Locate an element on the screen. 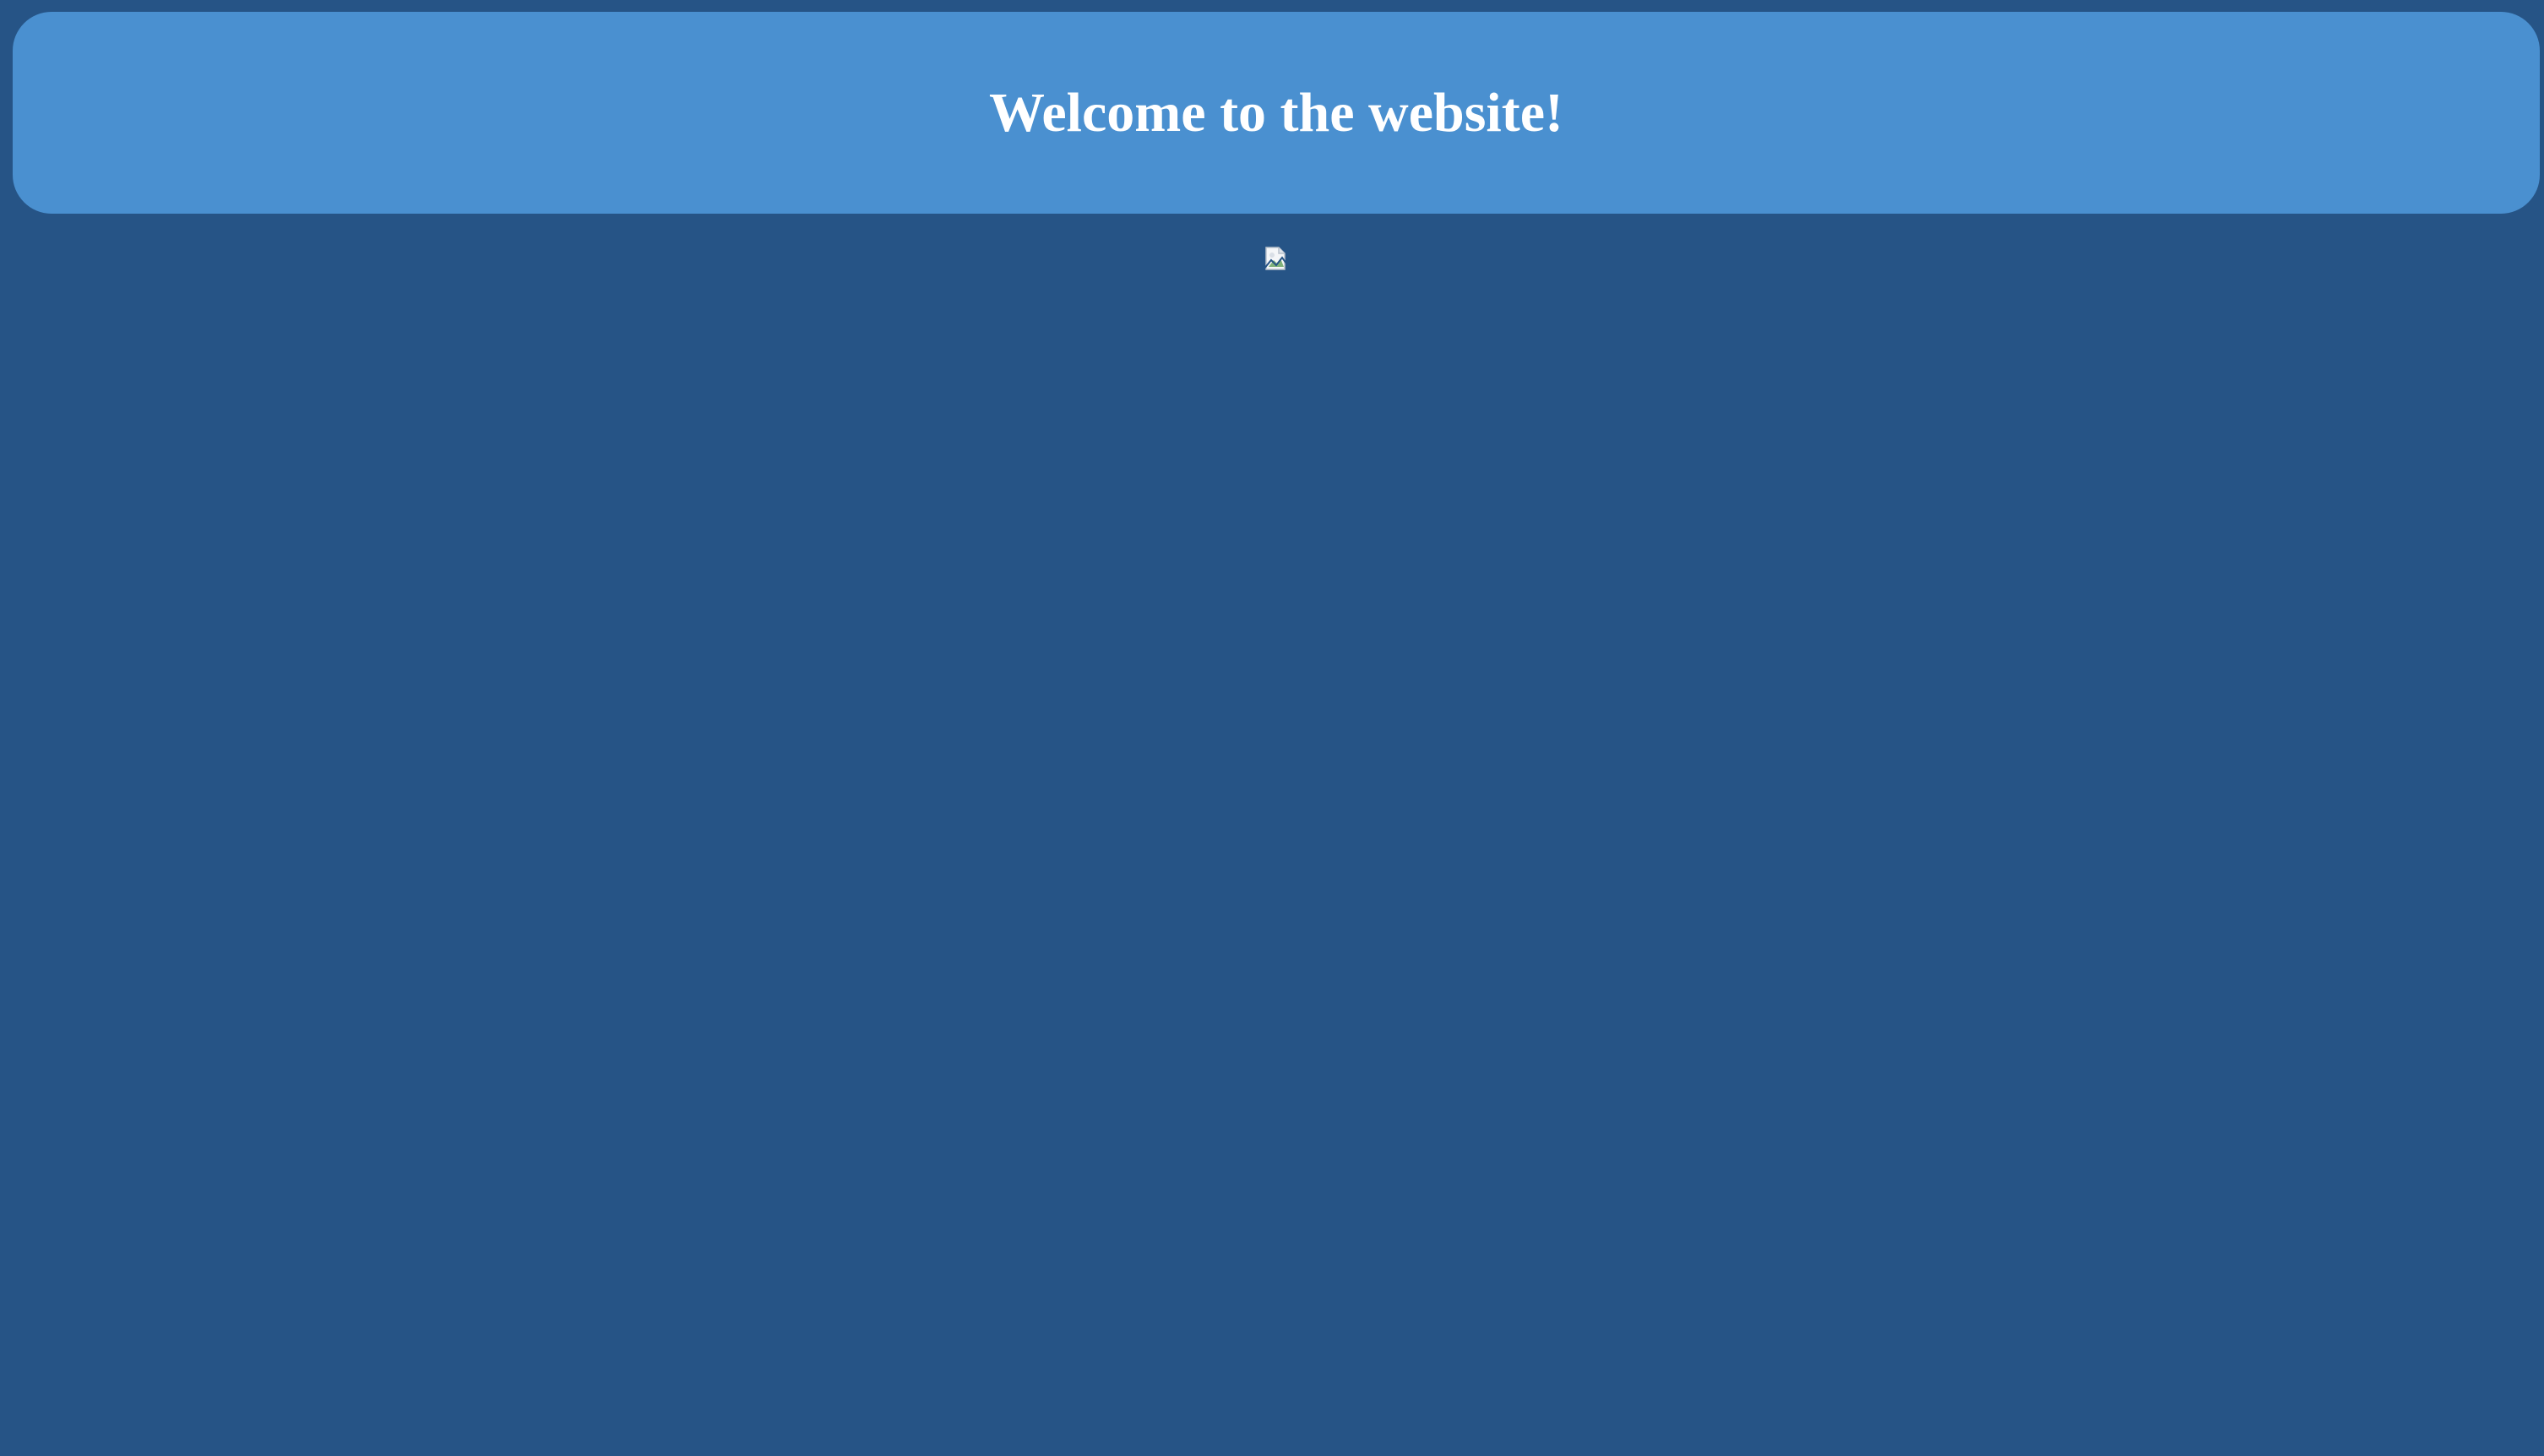  site-header: Welcome to the website! is located at coordinates (1276, 113).